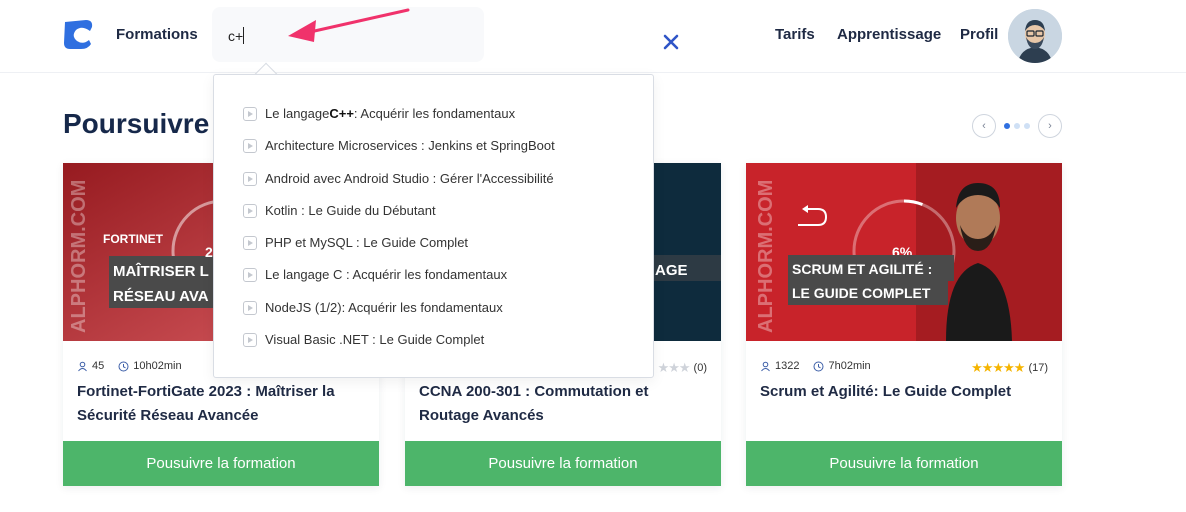 This screenshot has width=1186, height=512. What do you see at coordinates (593, 36) in the screenshot?
I see `top-navbar: Formations Tarifs Apprentissage Profil` at bounding box center [593, 36].